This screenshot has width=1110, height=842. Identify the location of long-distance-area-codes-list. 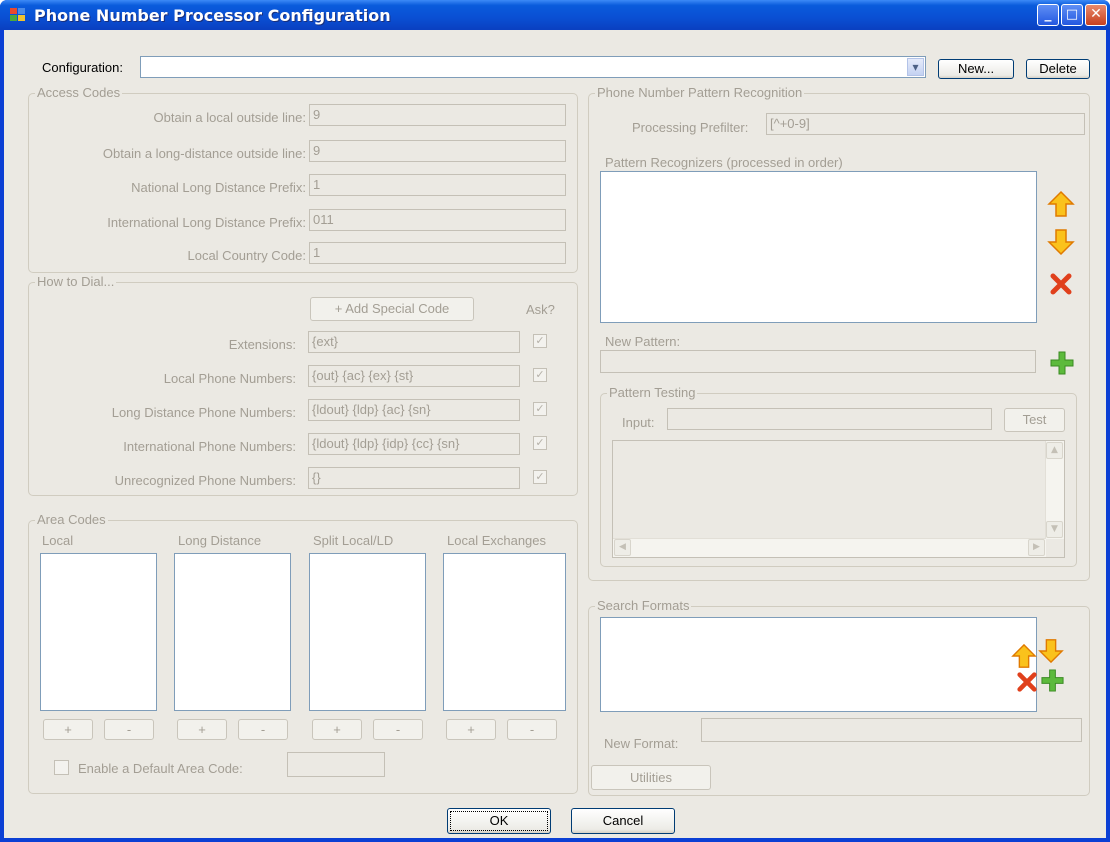
(232, 632).